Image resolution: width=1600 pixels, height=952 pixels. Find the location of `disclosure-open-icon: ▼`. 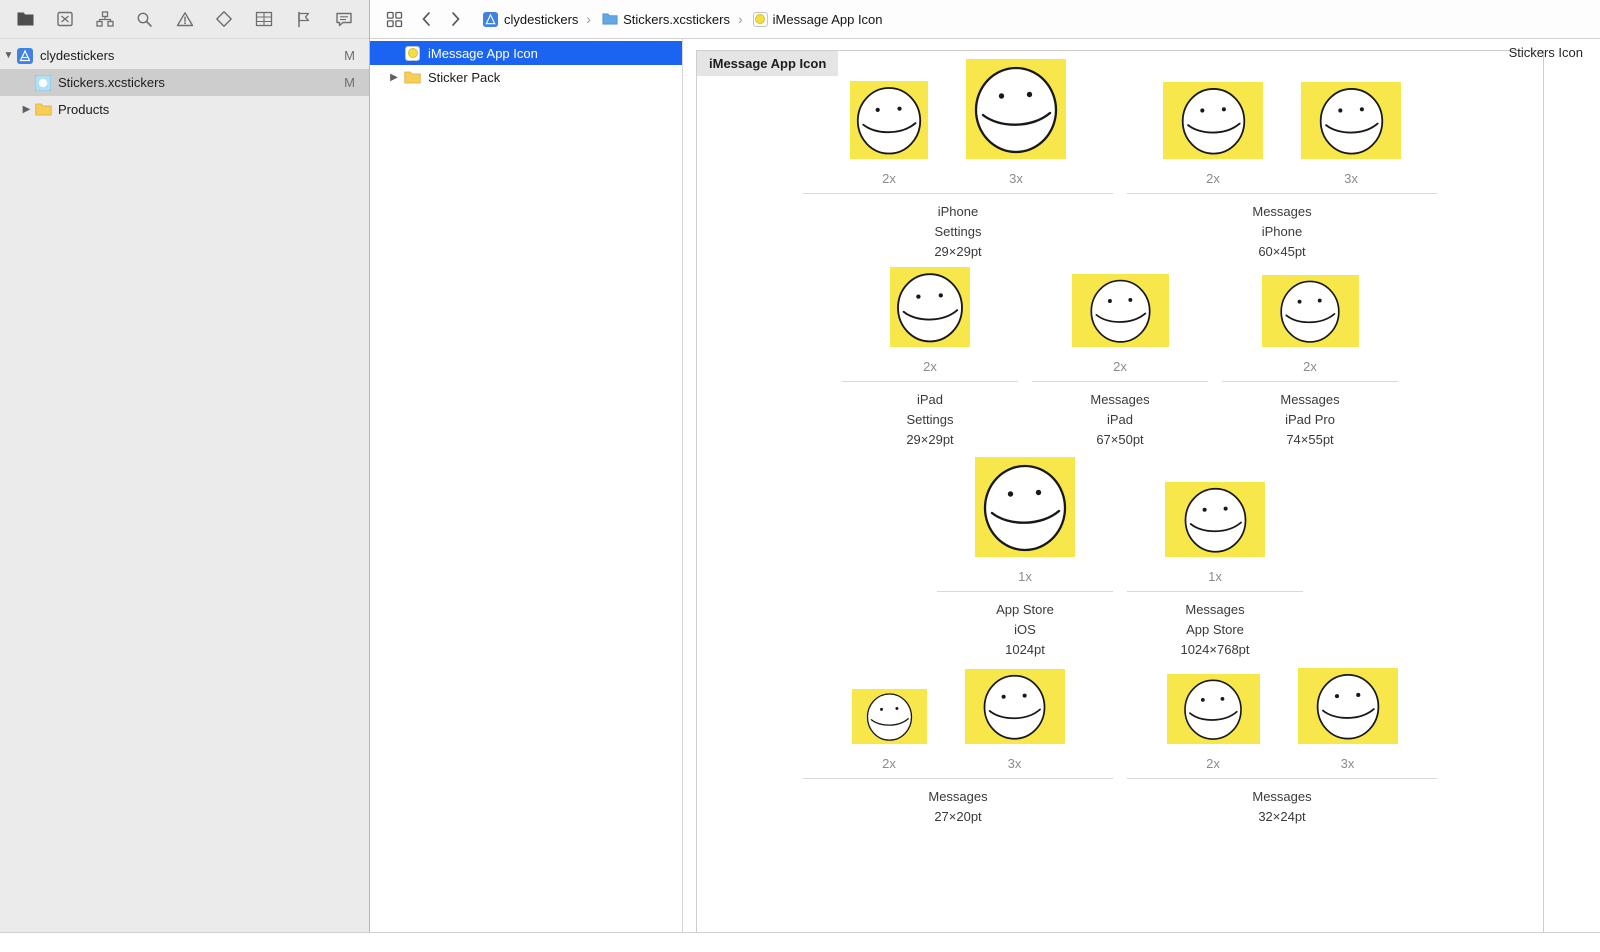

disclosure-open-icon: ▼ is located at coordinates (8, 55).